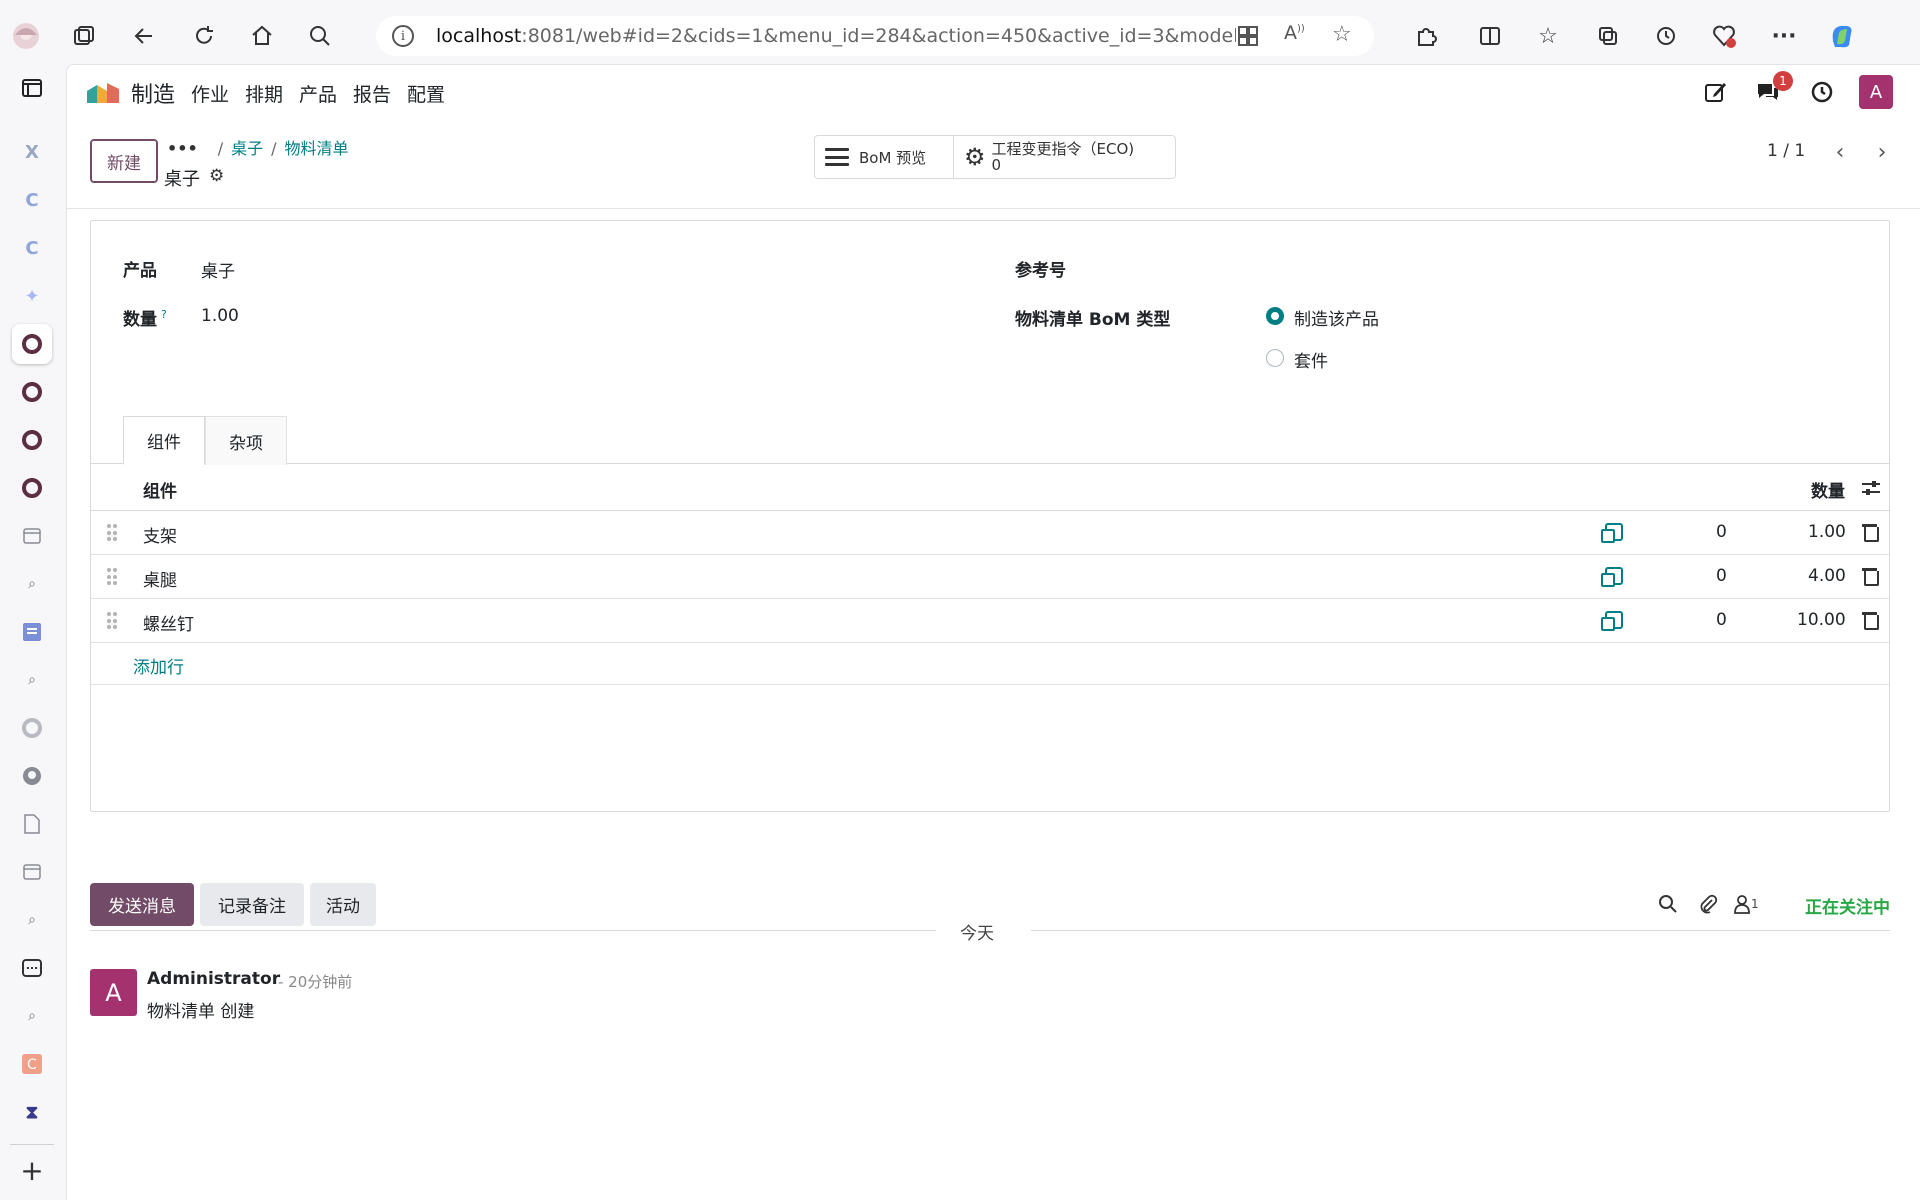  What do you see at coordinates (1842, 36) in the screenshot?
I see `copilot-icon` at bounding box center [1842, 36].